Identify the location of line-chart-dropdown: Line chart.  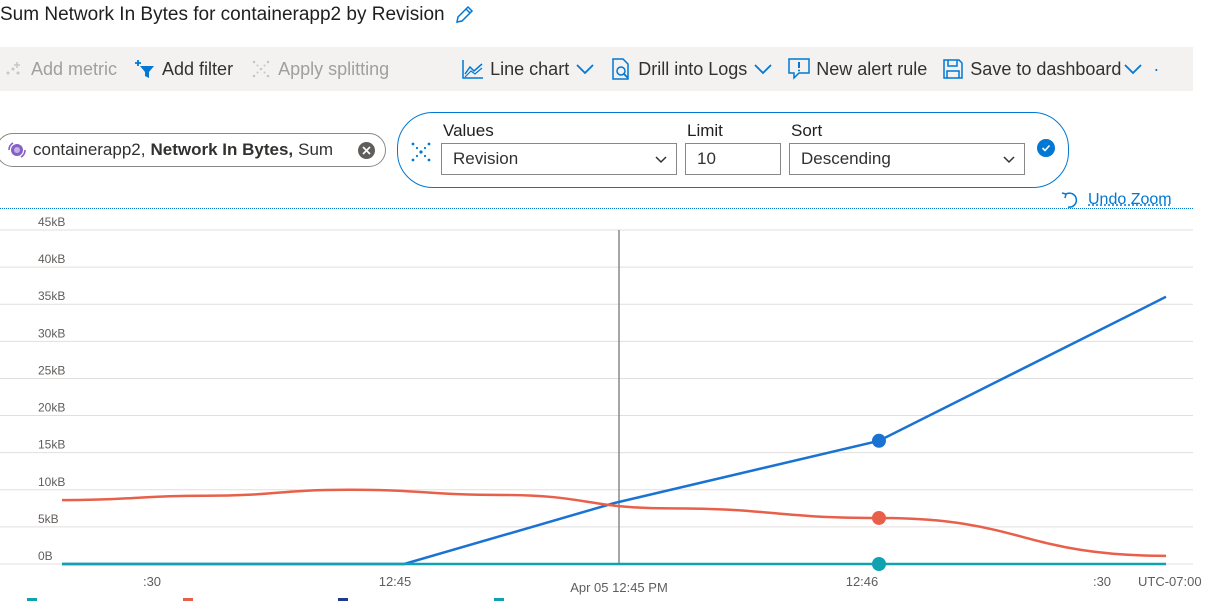
(528, 69).